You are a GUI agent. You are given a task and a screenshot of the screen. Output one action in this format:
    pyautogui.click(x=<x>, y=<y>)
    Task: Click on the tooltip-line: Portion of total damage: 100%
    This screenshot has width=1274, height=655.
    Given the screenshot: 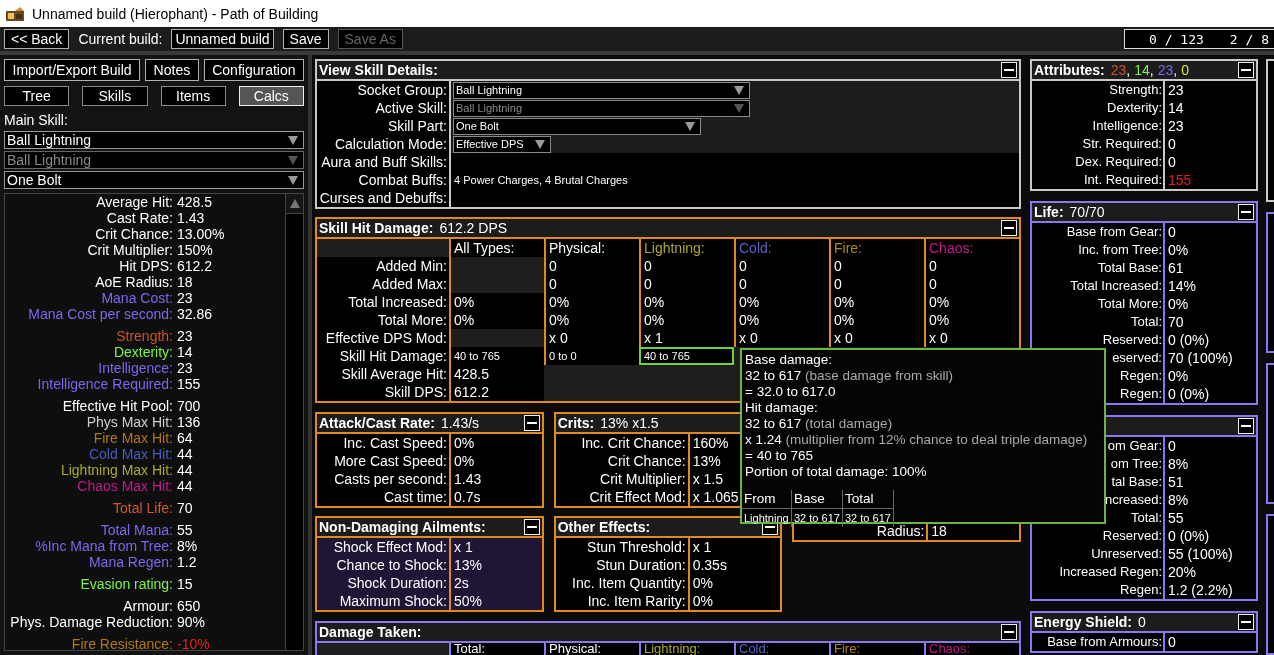 What is the action you would take?
    pyautogui.click(x=836, y=472)
    